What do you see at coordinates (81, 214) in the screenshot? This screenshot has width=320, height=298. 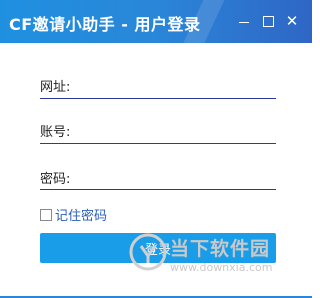 I see `remember-password-label: 记住密码` at bounding box center [81, 214].